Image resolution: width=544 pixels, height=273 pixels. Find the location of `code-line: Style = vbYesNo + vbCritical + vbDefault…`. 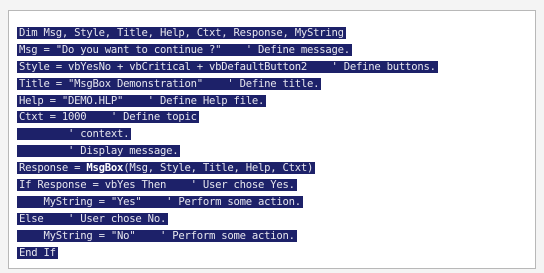

code-line: Style = vbYesNo + vbCritical + vbDefault… is located at coordinates (227, 65).